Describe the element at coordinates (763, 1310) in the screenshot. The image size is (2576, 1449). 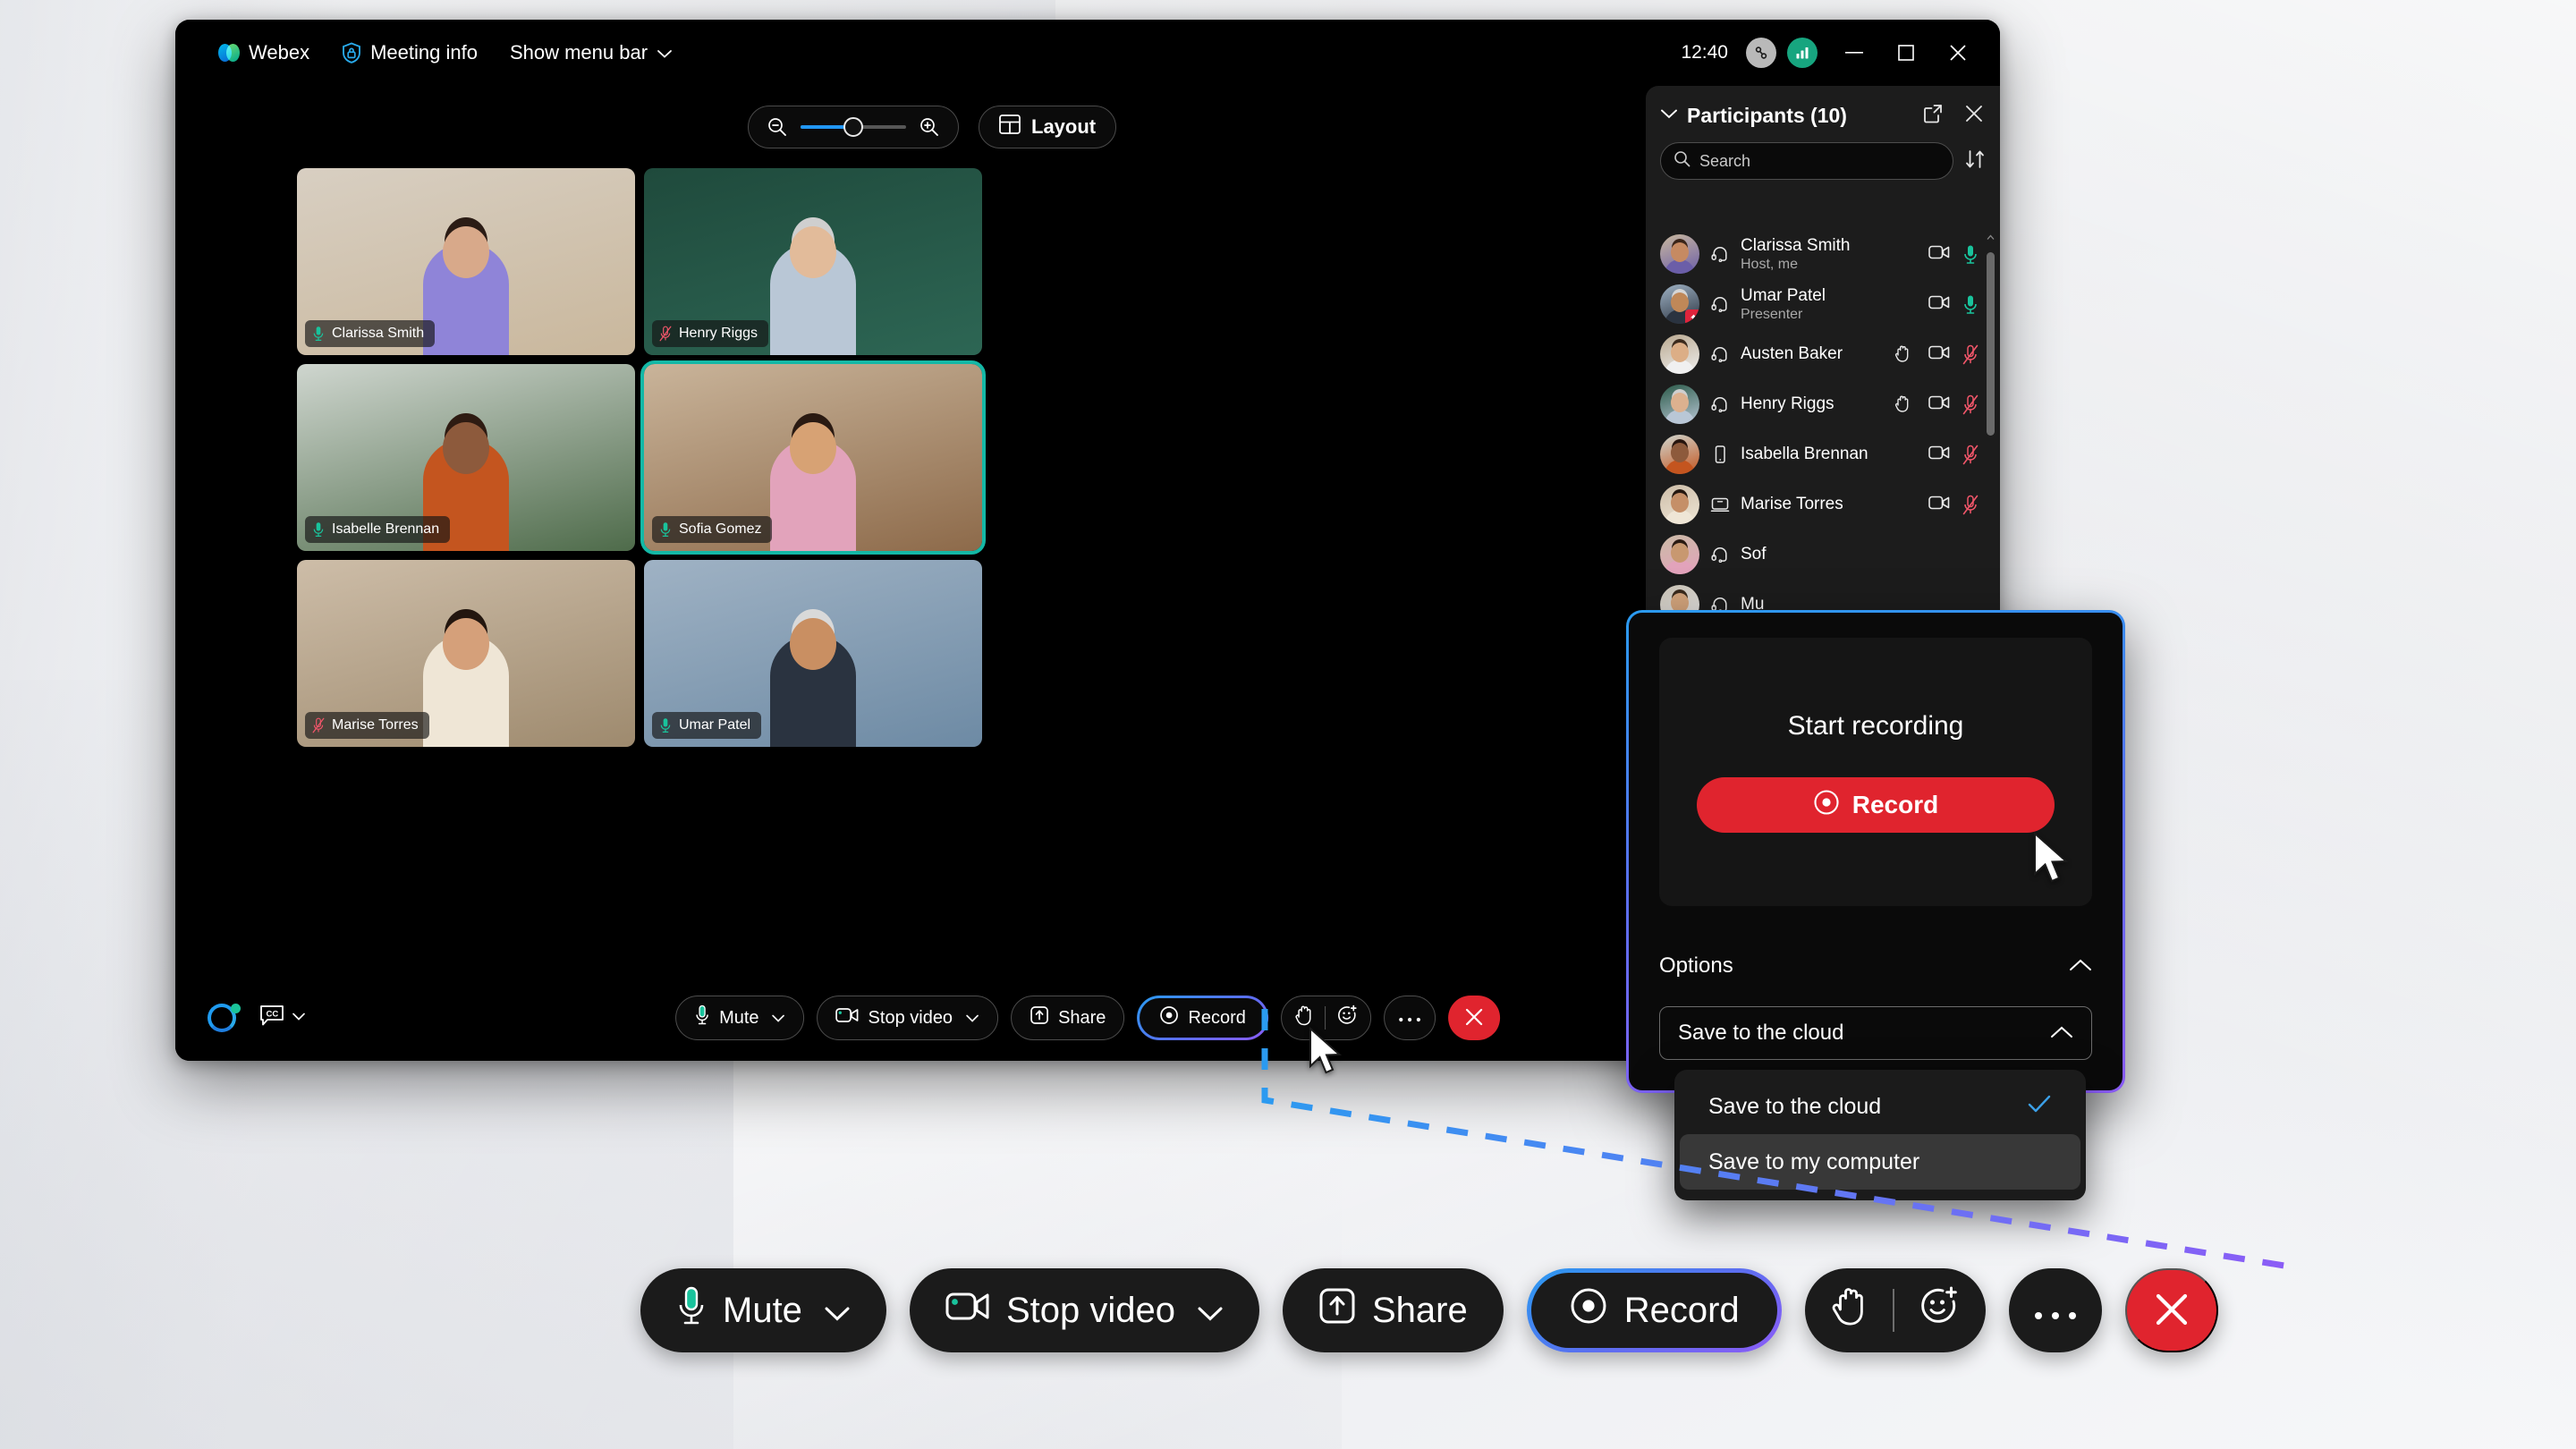
I see `callout-mute-button: Mute` at that location.